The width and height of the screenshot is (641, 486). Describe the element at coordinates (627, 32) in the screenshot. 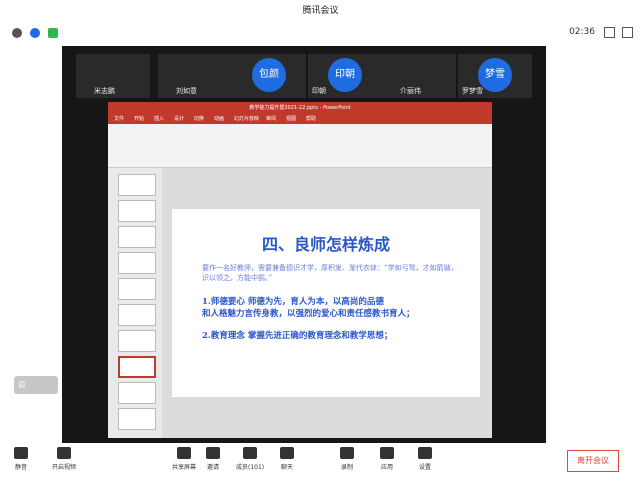

I see `layout-icon` at that location.